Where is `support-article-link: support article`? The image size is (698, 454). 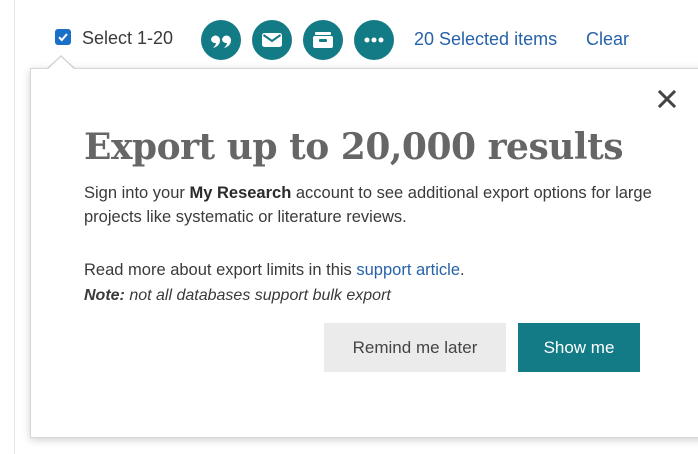 support-article-link: support article is located at coordinates (408, 270).